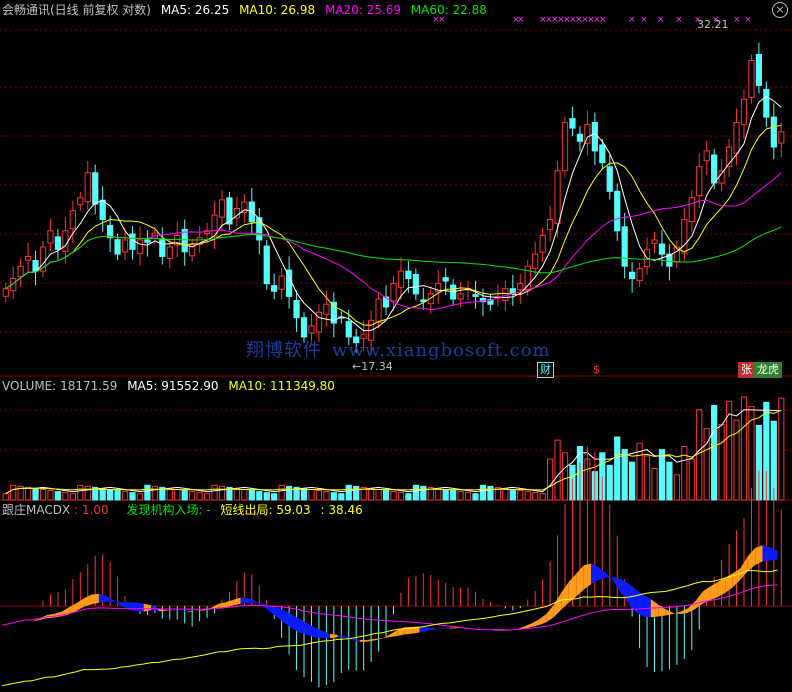 Image resolution: width=792 pixels, height=692 pixels. Describe the element at coordinates (91, 510) in the screenshot. I see `indicator-value: : 1.00` at that location.